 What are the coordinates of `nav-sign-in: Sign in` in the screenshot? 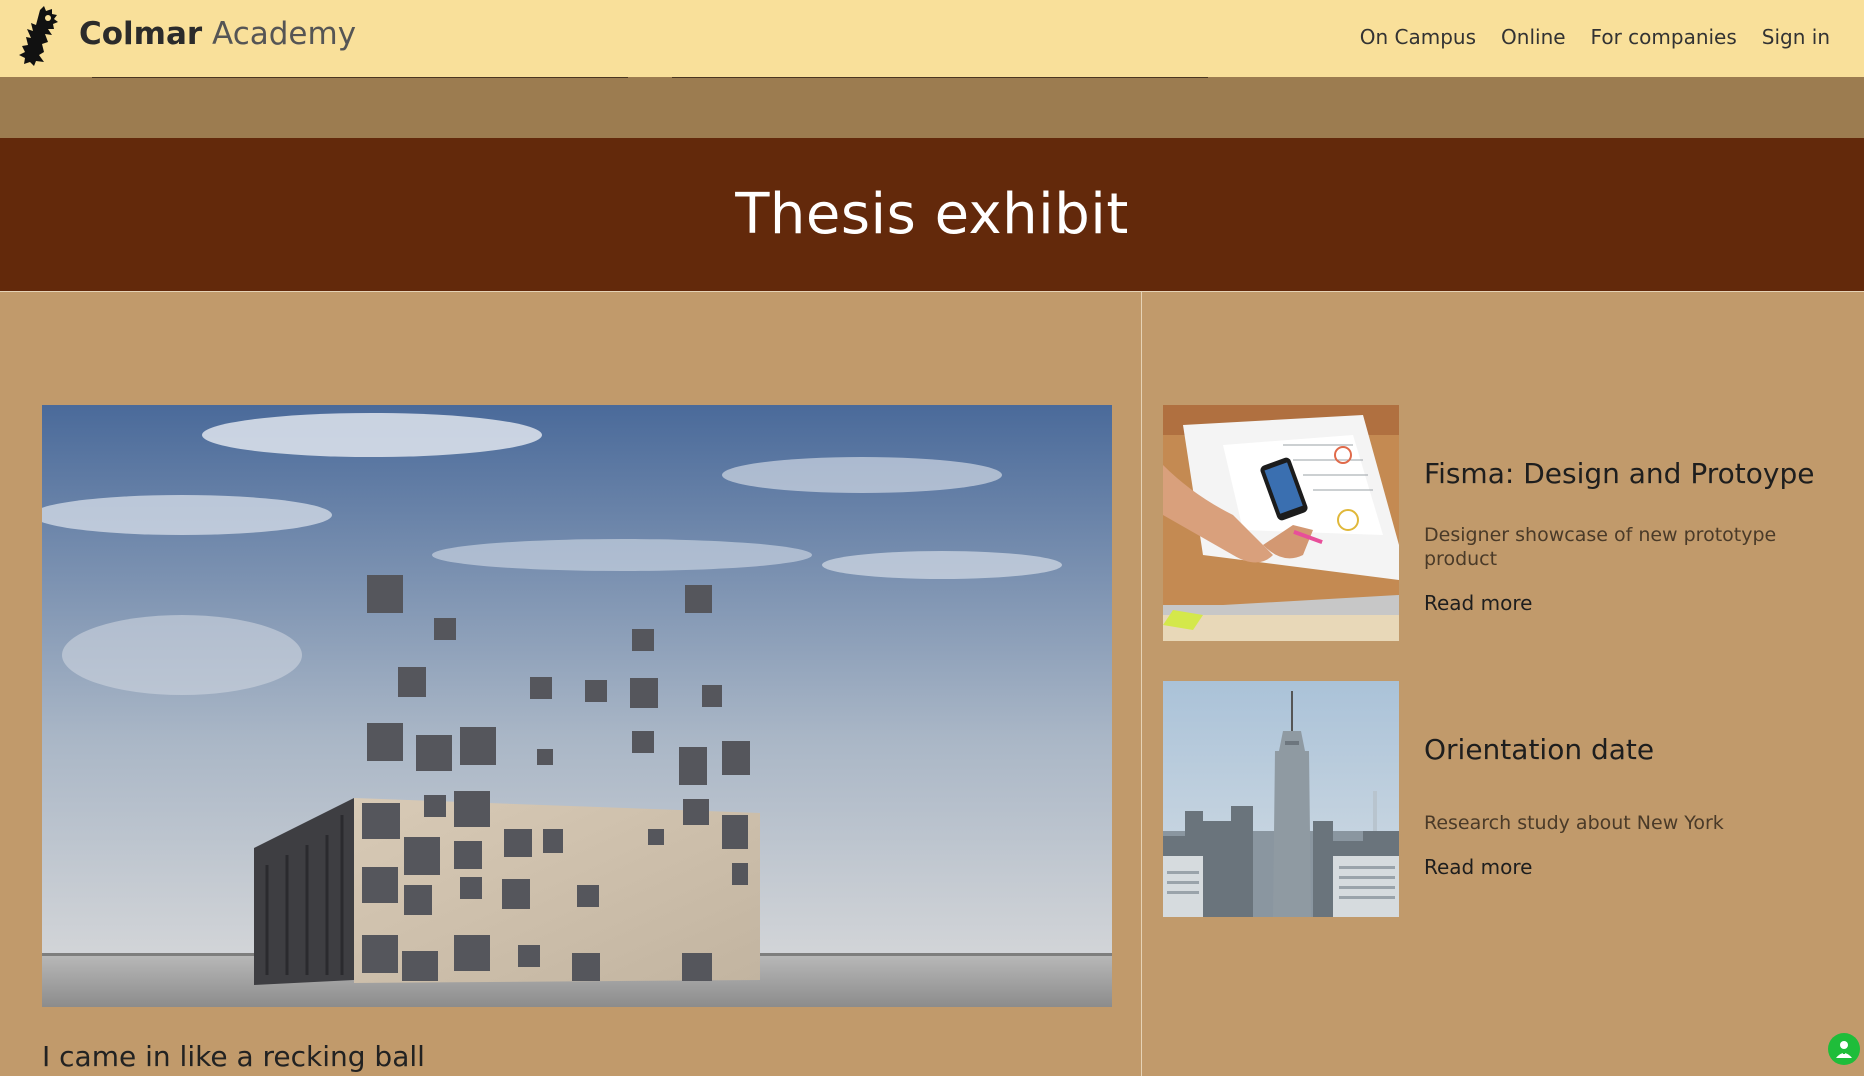 It's located at (1796, 37).